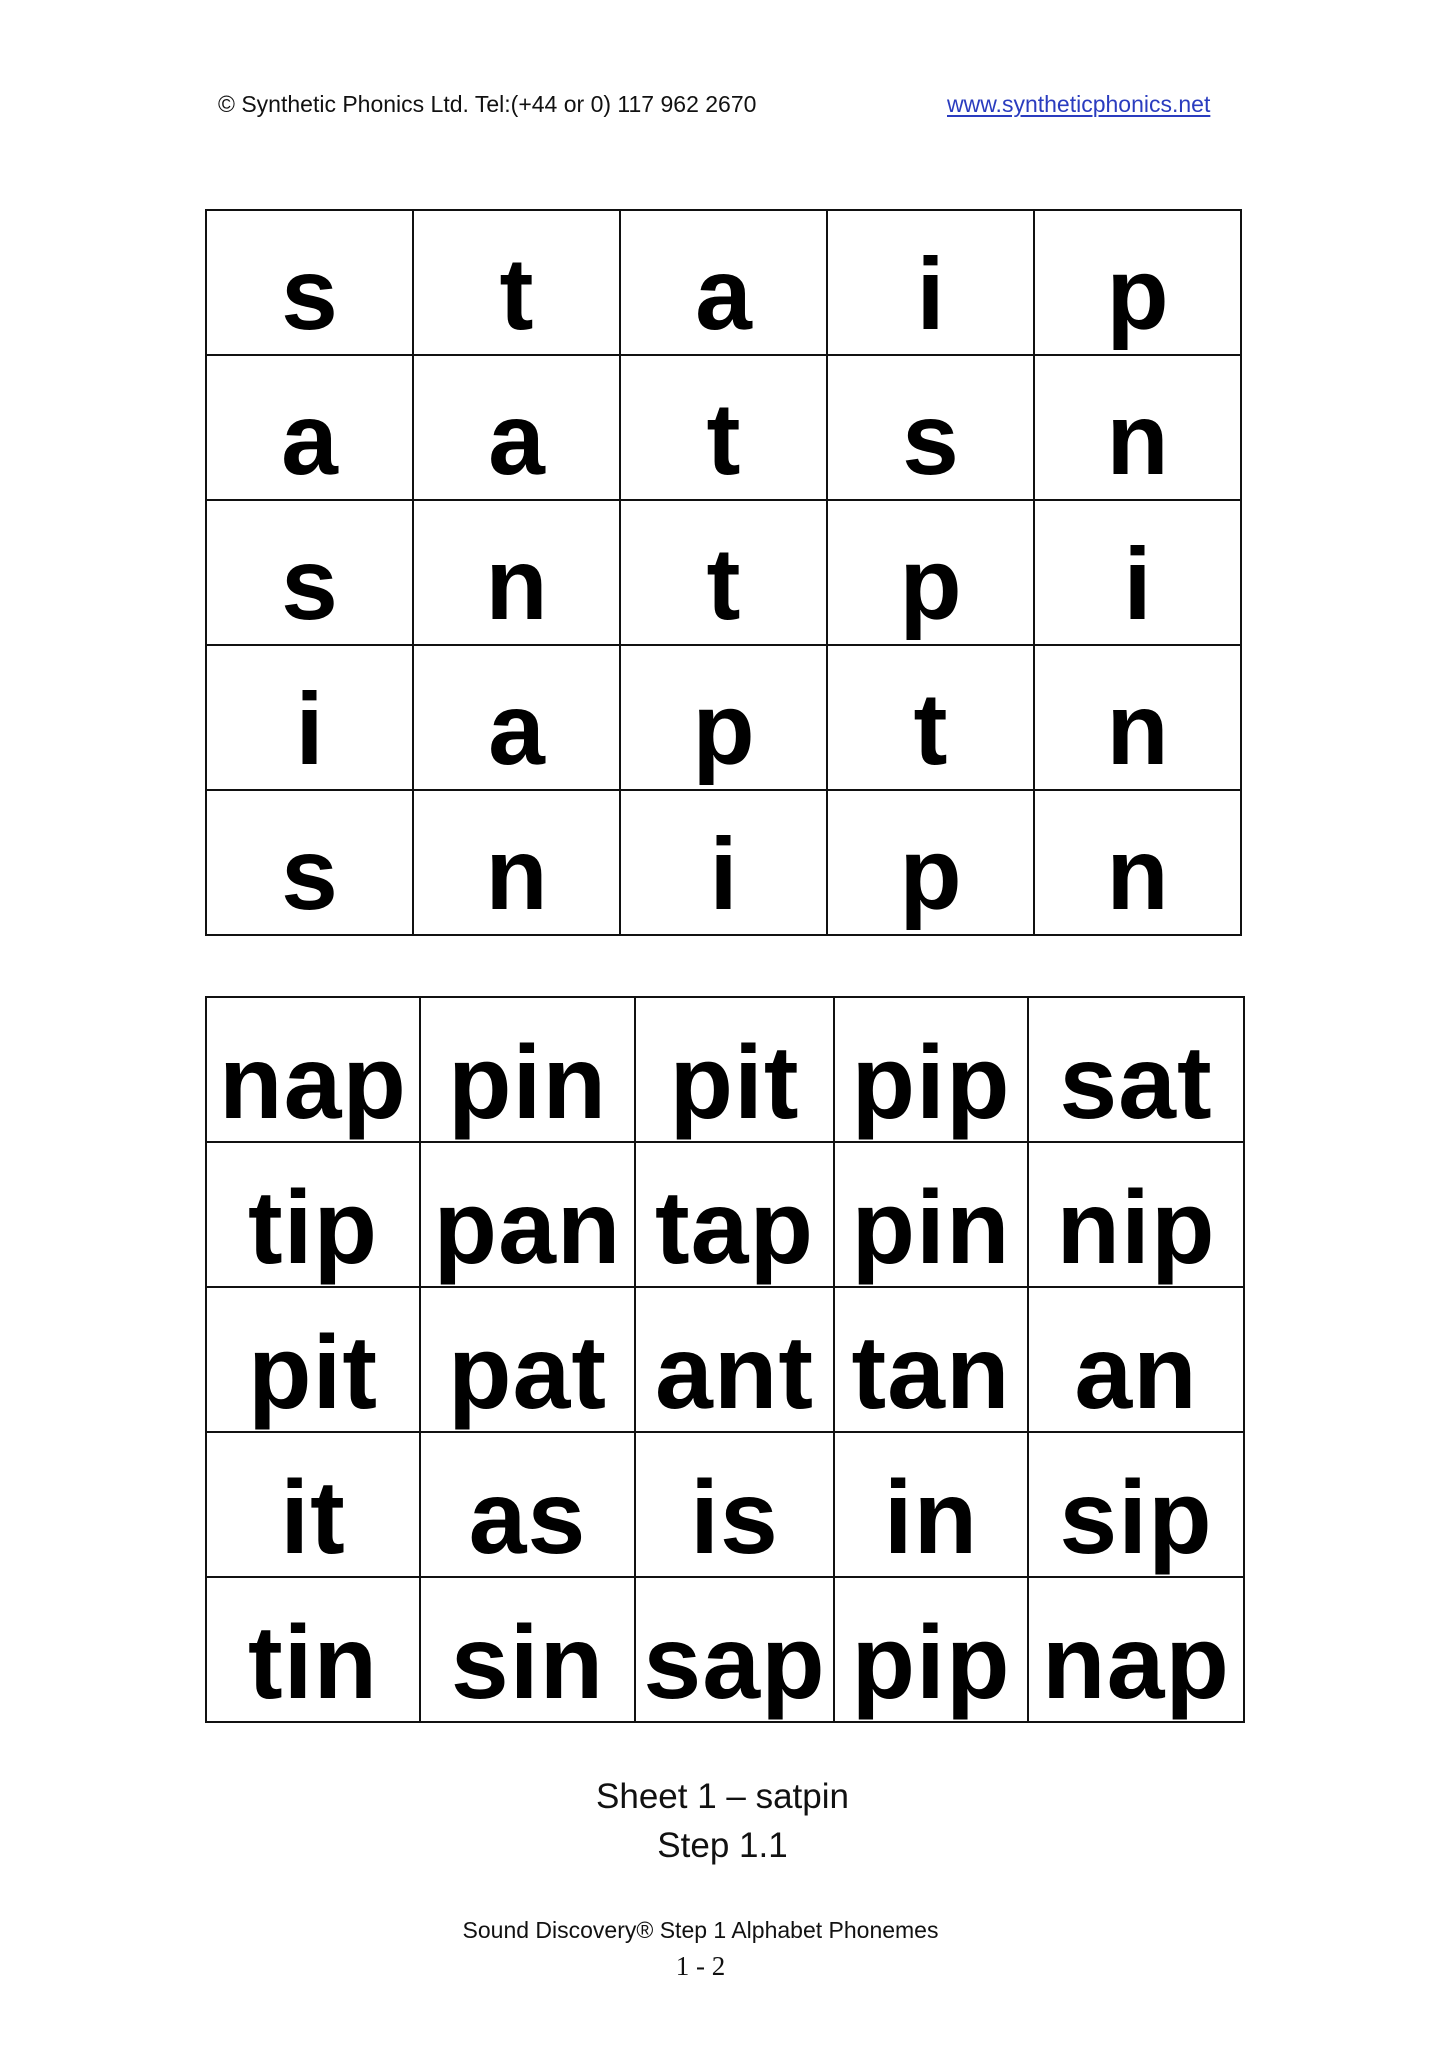 This screenshot has width=1445, height=2045. What do you see at coordinates (1136, 1373) in the screenshot?
I see `word: an` at bounding box center [1136, 1373].